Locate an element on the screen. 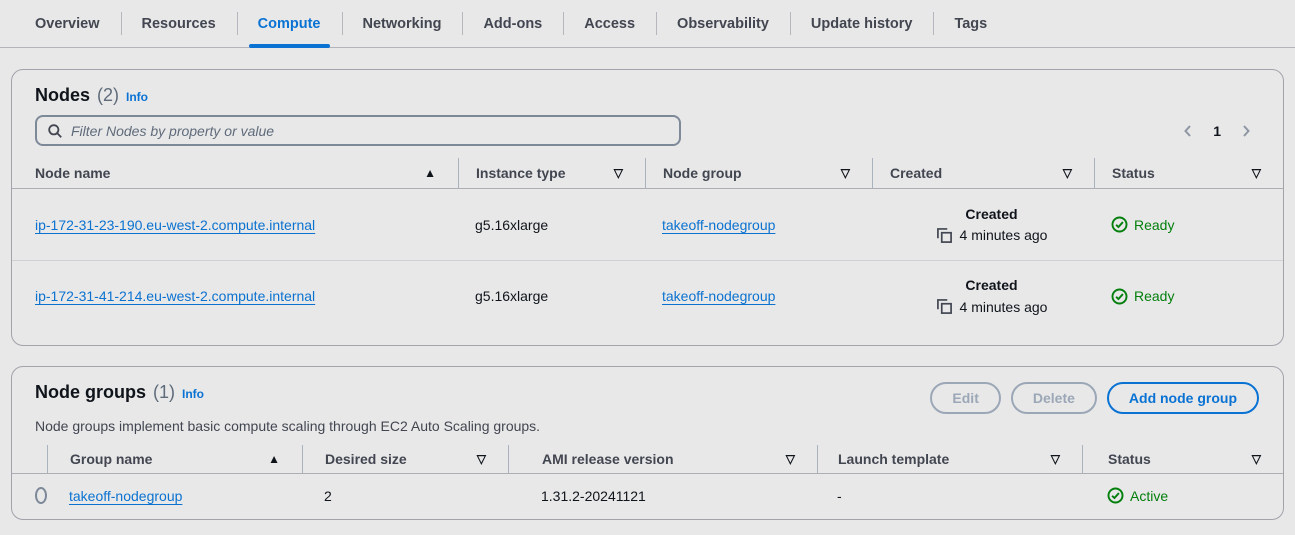 The width and height of the screenshot is (1295, 535). current-page-number: 1 is located at coordinates (1217, 131).